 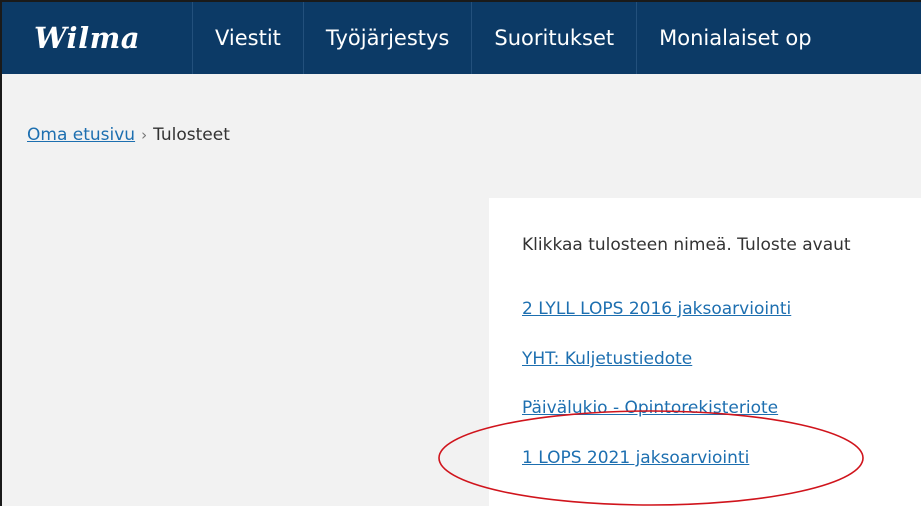 What do you see at coordinates (635, 458) in the screenshot?
I see `printout-link-lops2021: 1 LOPS 2021 jaksoarviointi` at bounding box center [635, 458].